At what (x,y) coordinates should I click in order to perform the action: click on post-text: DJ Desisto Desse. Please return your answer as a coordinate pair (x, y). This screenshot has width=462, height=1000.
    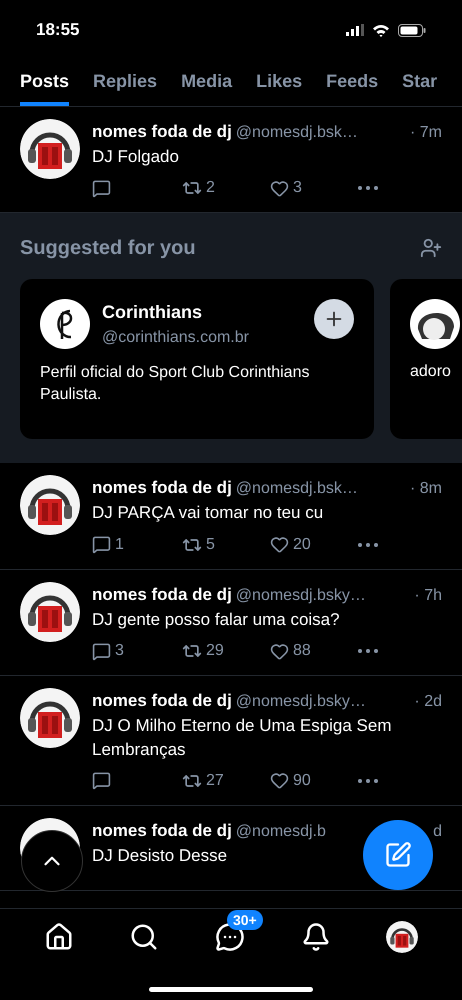
    Looking at the image, I should click on (160, 855).